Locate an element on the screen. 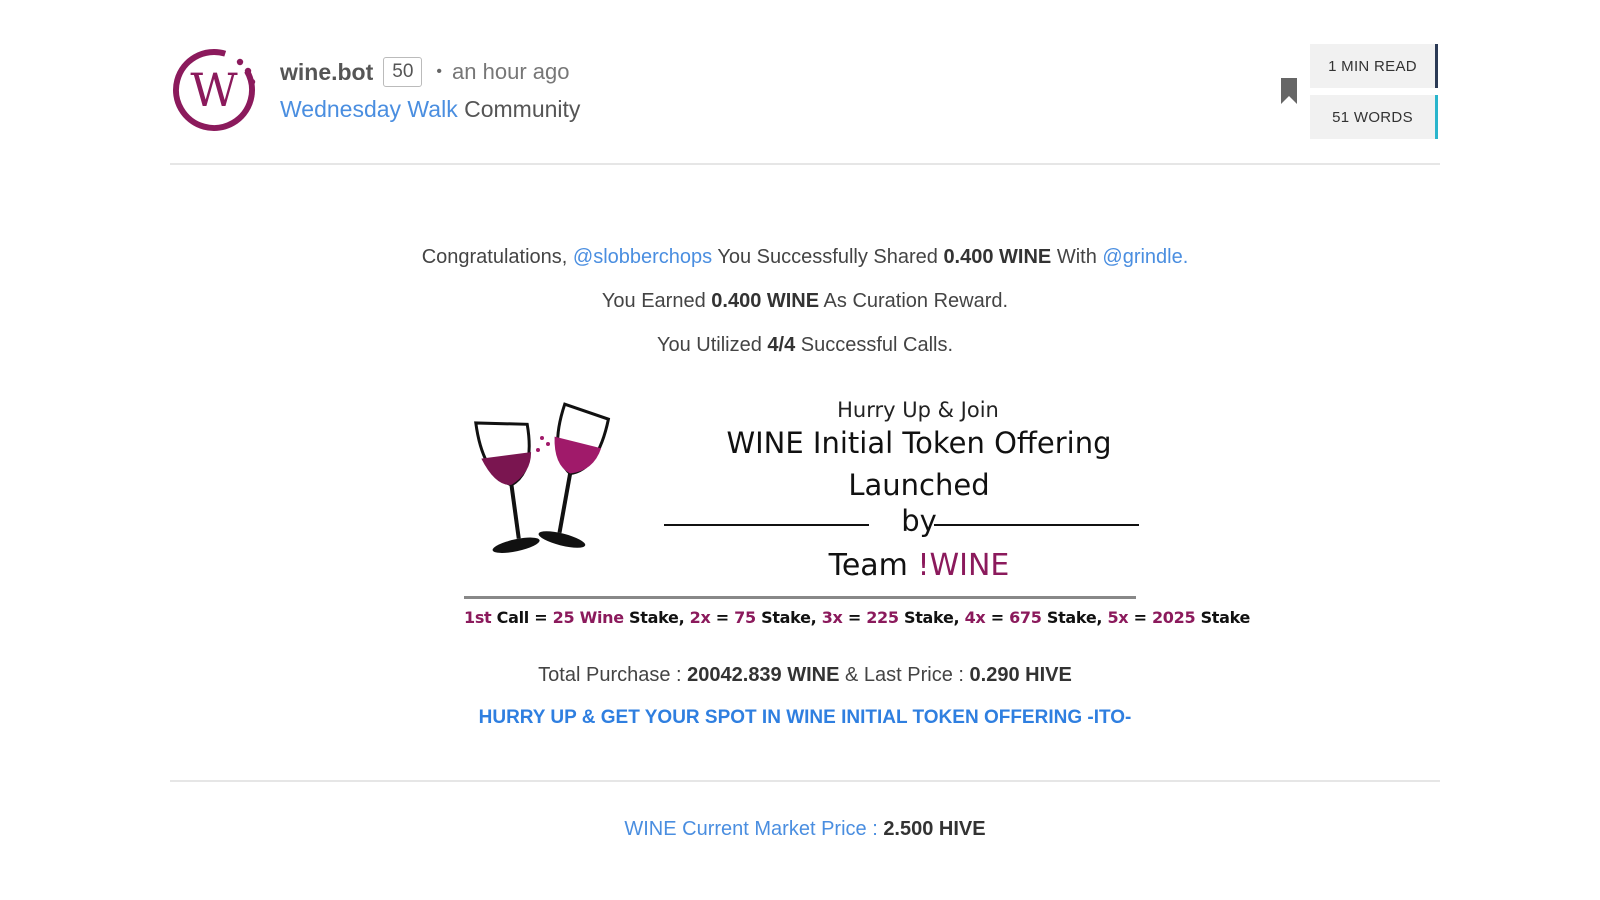 This screenshot has height=900, width=1600. market-price-link: WINE Current Market Price is located at coordinates (745, 829).